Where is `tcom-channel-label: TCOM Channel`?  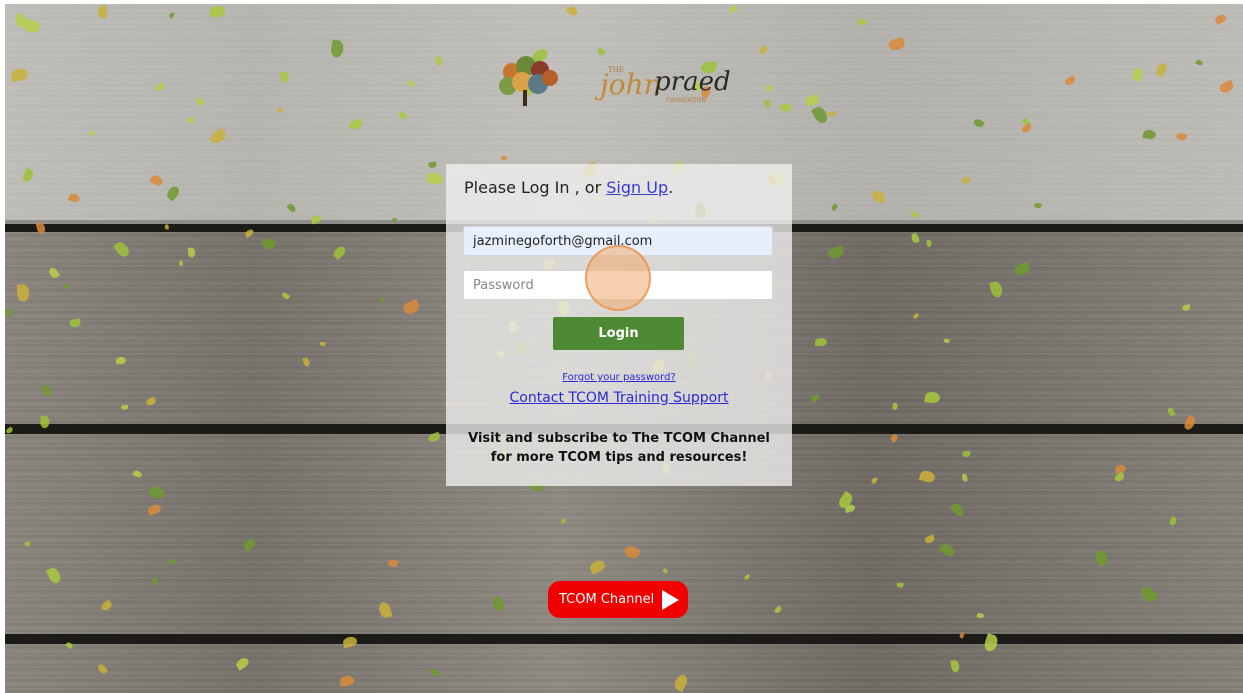 tcom-channel-label: TCOM Channel is located at coordinates (607, 599).